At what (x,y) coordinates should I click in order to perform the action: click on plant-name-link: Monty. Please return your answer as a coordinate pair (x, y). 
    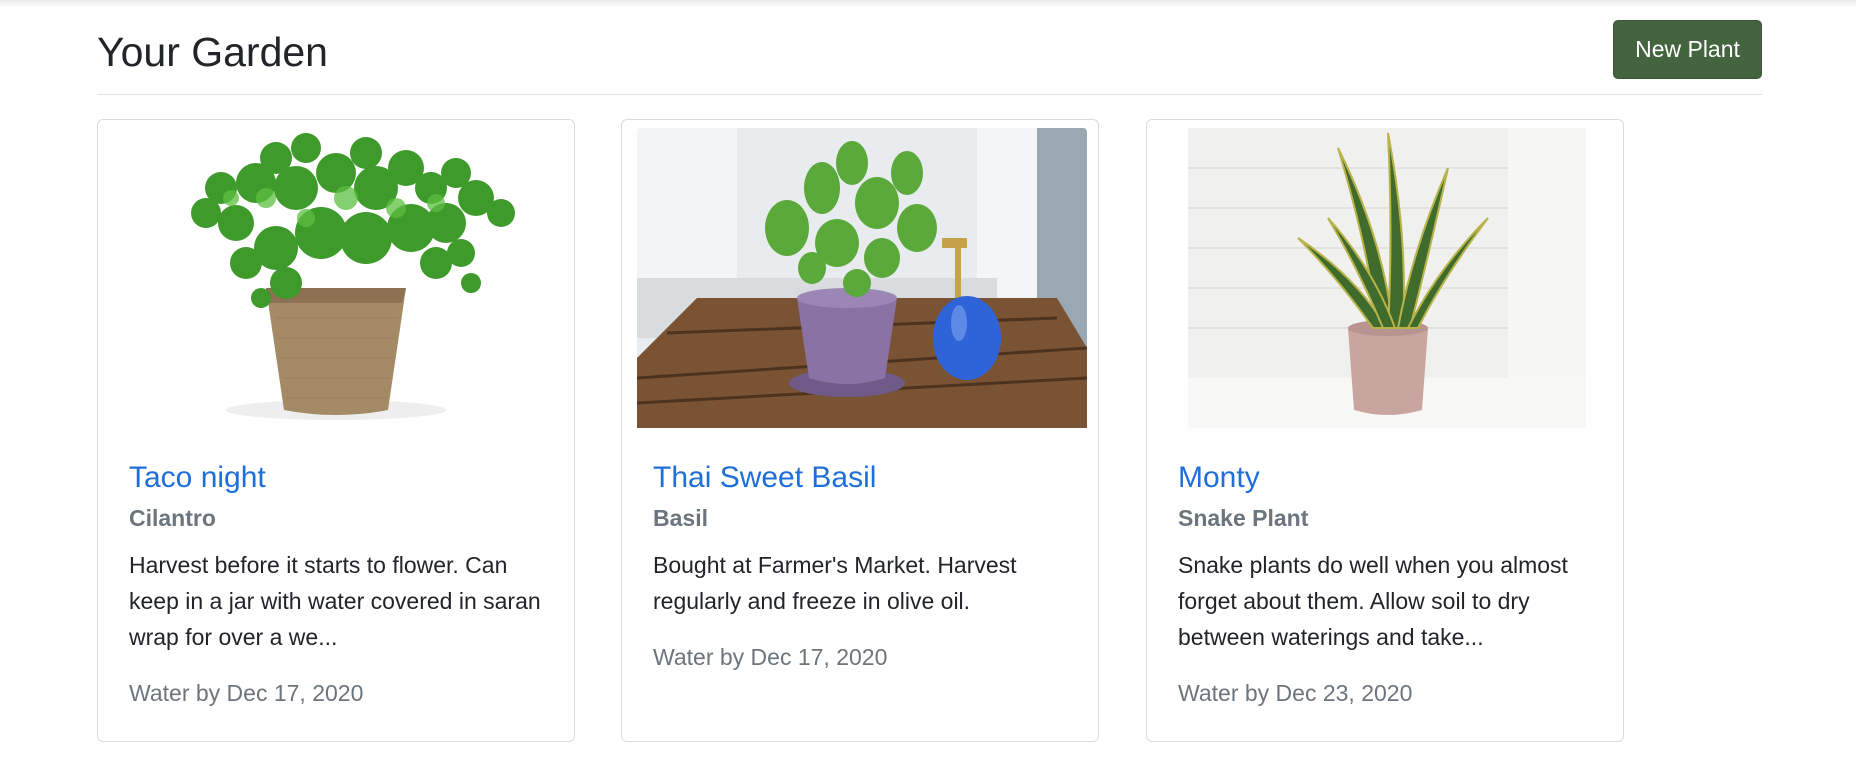
    Looking at the image, I should click on (1219, 478).